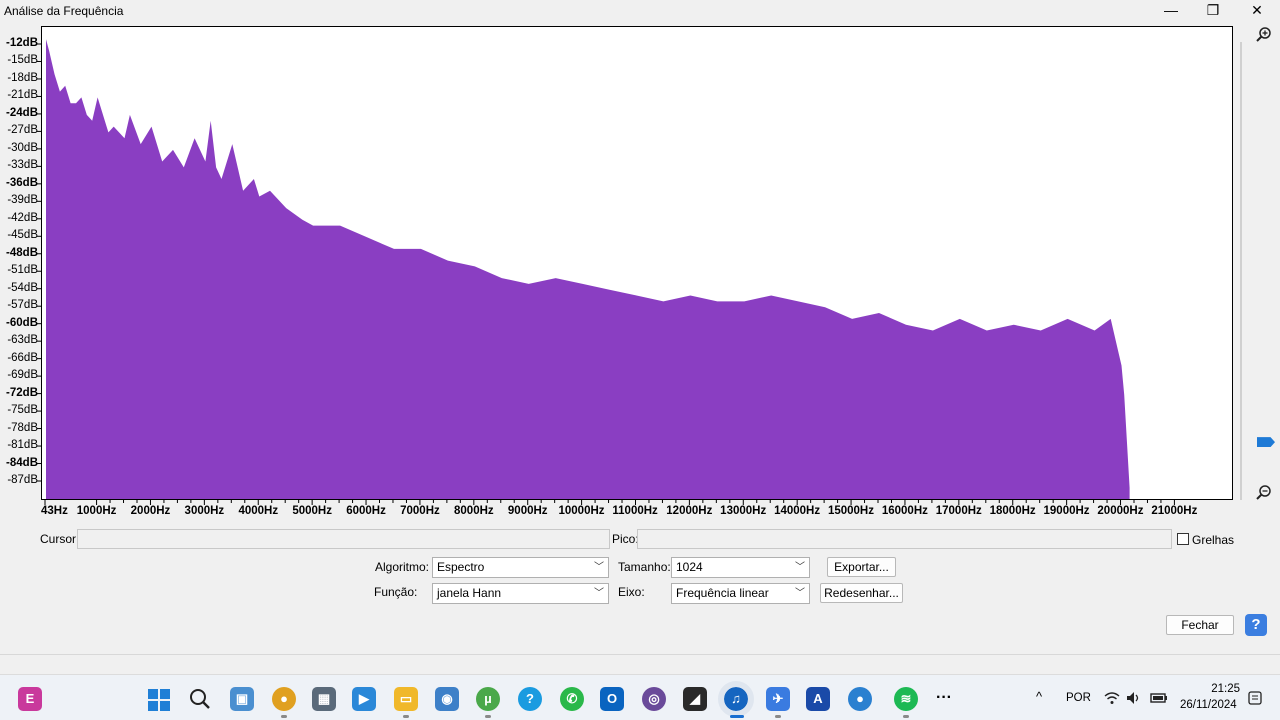 Image resolution: width=1280 pixels, height=720 pixels. I want to click on y-tick-label: -24dB, so click(22, 112).